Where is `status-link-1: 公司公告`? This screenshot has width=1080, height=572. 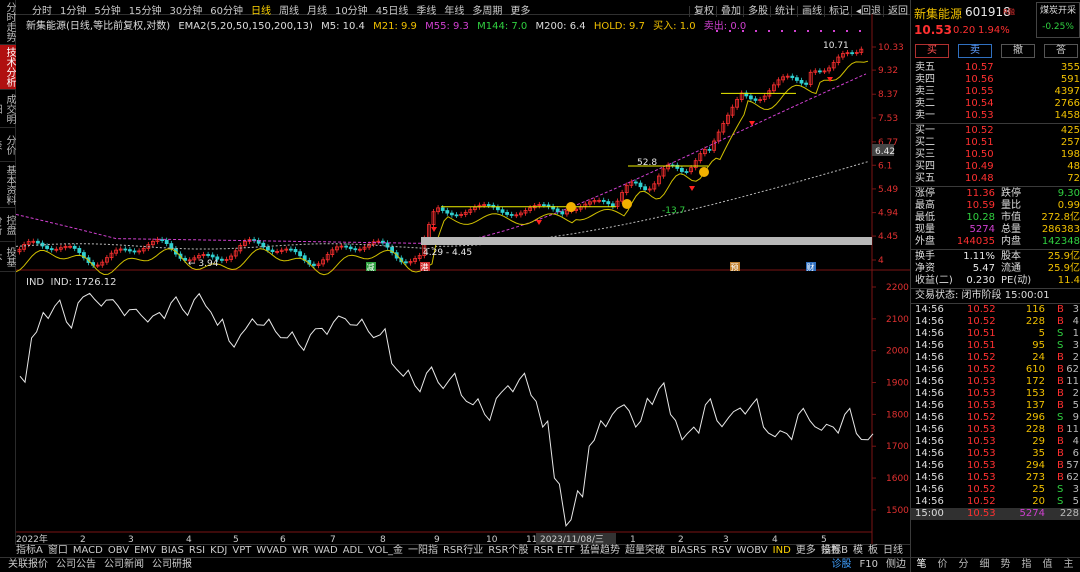 status-link-1: 公司公告 is located at coordinates (76, 564).